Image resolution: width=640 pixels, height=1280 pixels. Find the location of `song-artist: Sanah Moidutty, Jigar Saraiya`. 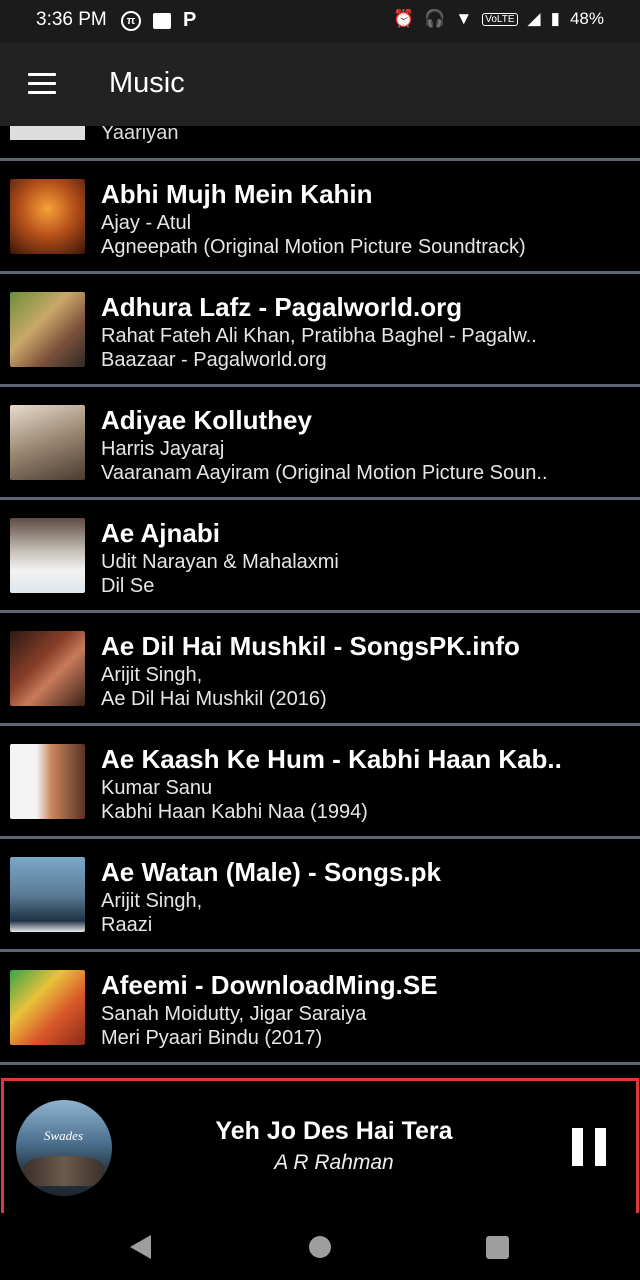

song-artist: Sanah Moidutty, Jigar Saraiya is located at coordinates (234, 1014).